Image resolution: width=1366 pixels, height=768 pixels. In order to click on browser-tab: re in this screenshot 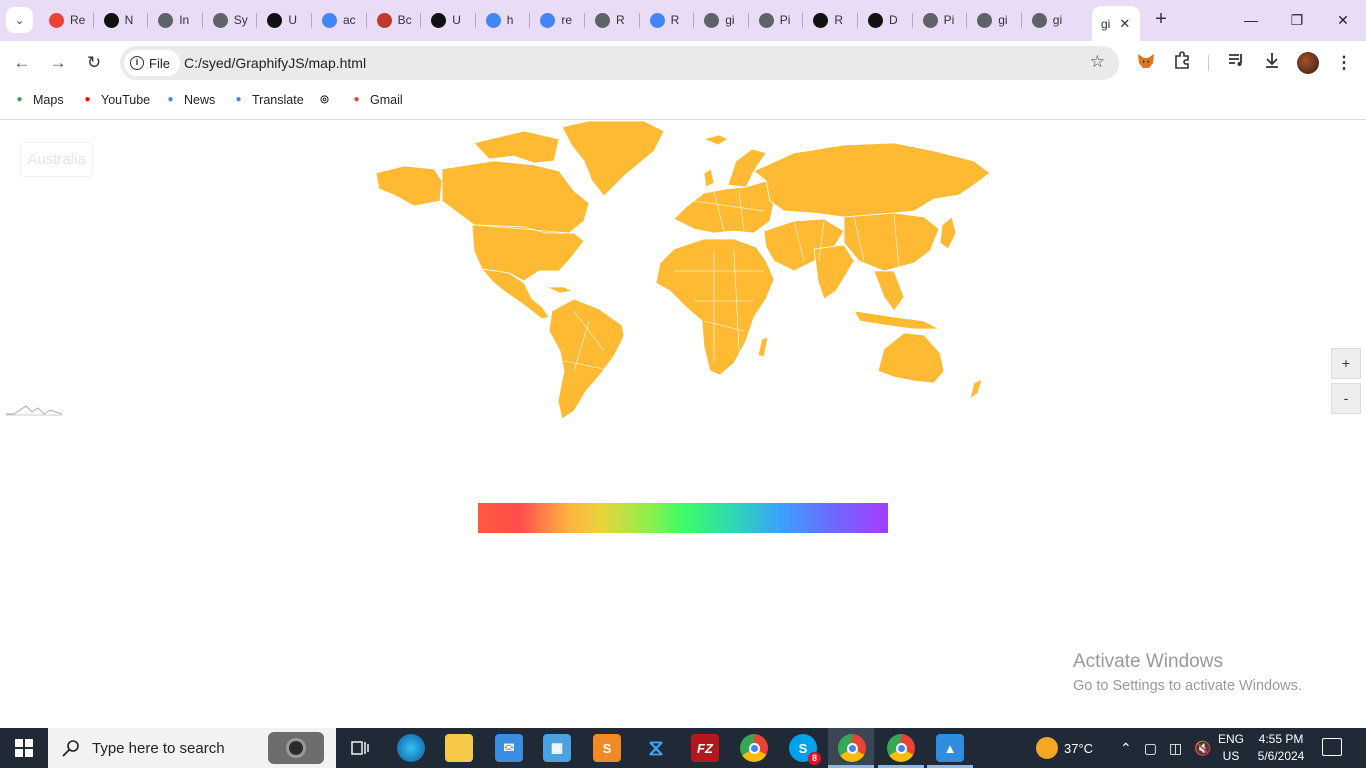, I will do `click(558, 20)`.